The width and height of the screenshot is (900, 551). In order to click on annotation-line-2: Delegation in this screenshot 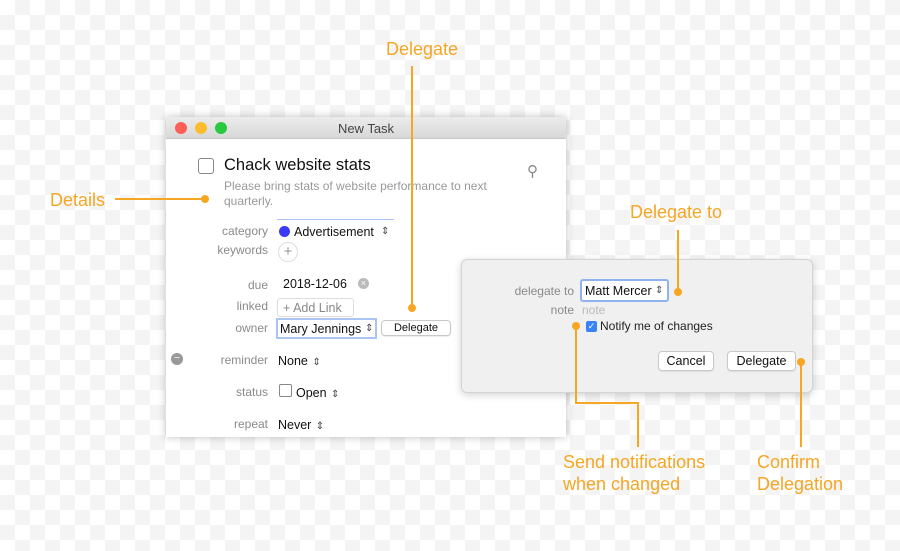, I will do `click(800, 484)`.